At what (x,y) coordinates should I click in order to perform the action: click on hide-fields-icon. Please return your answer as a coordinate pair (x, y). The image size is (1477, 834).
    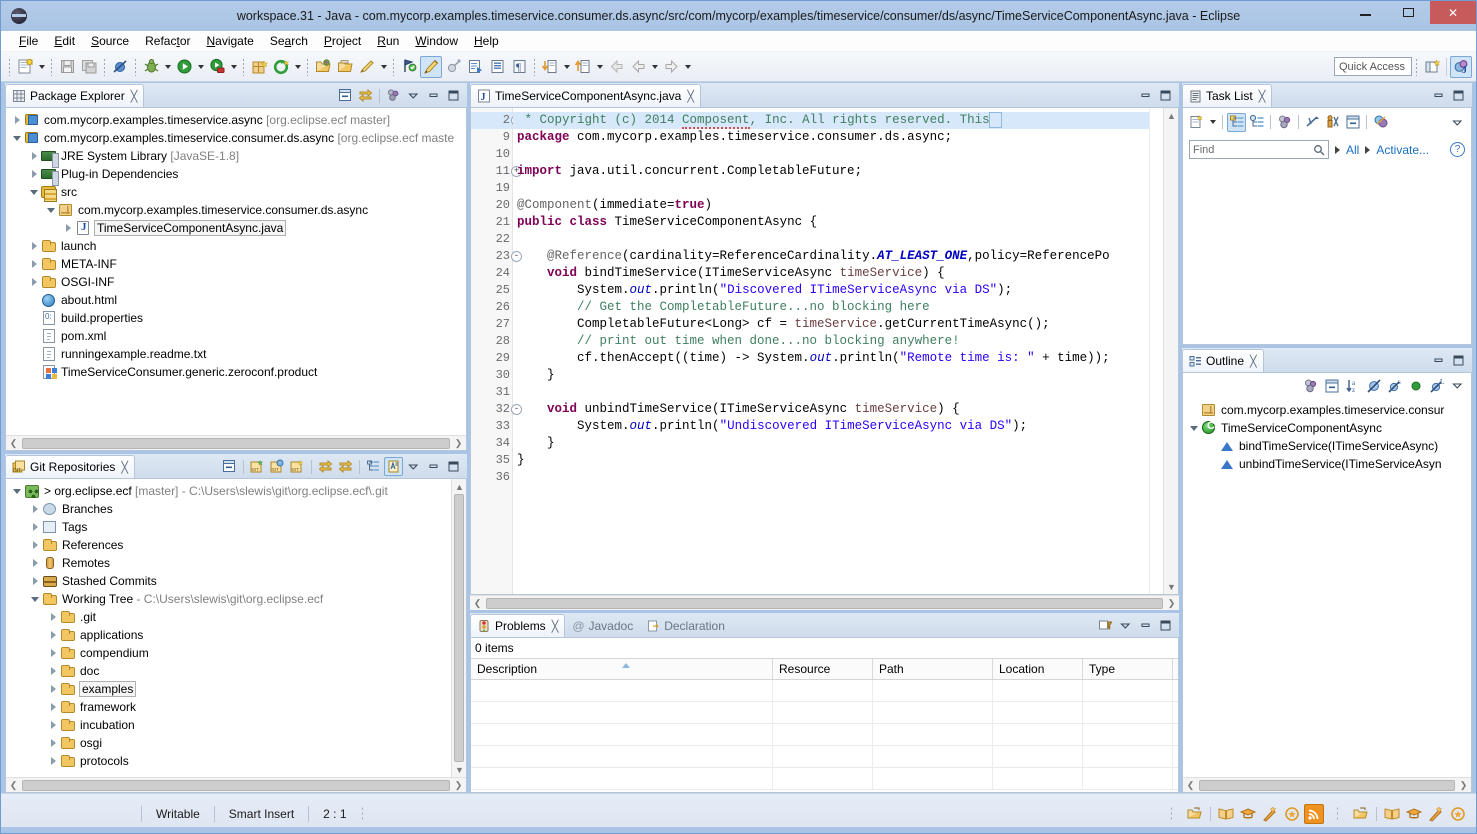
    Looking at the image, I should click on (1373, 385).